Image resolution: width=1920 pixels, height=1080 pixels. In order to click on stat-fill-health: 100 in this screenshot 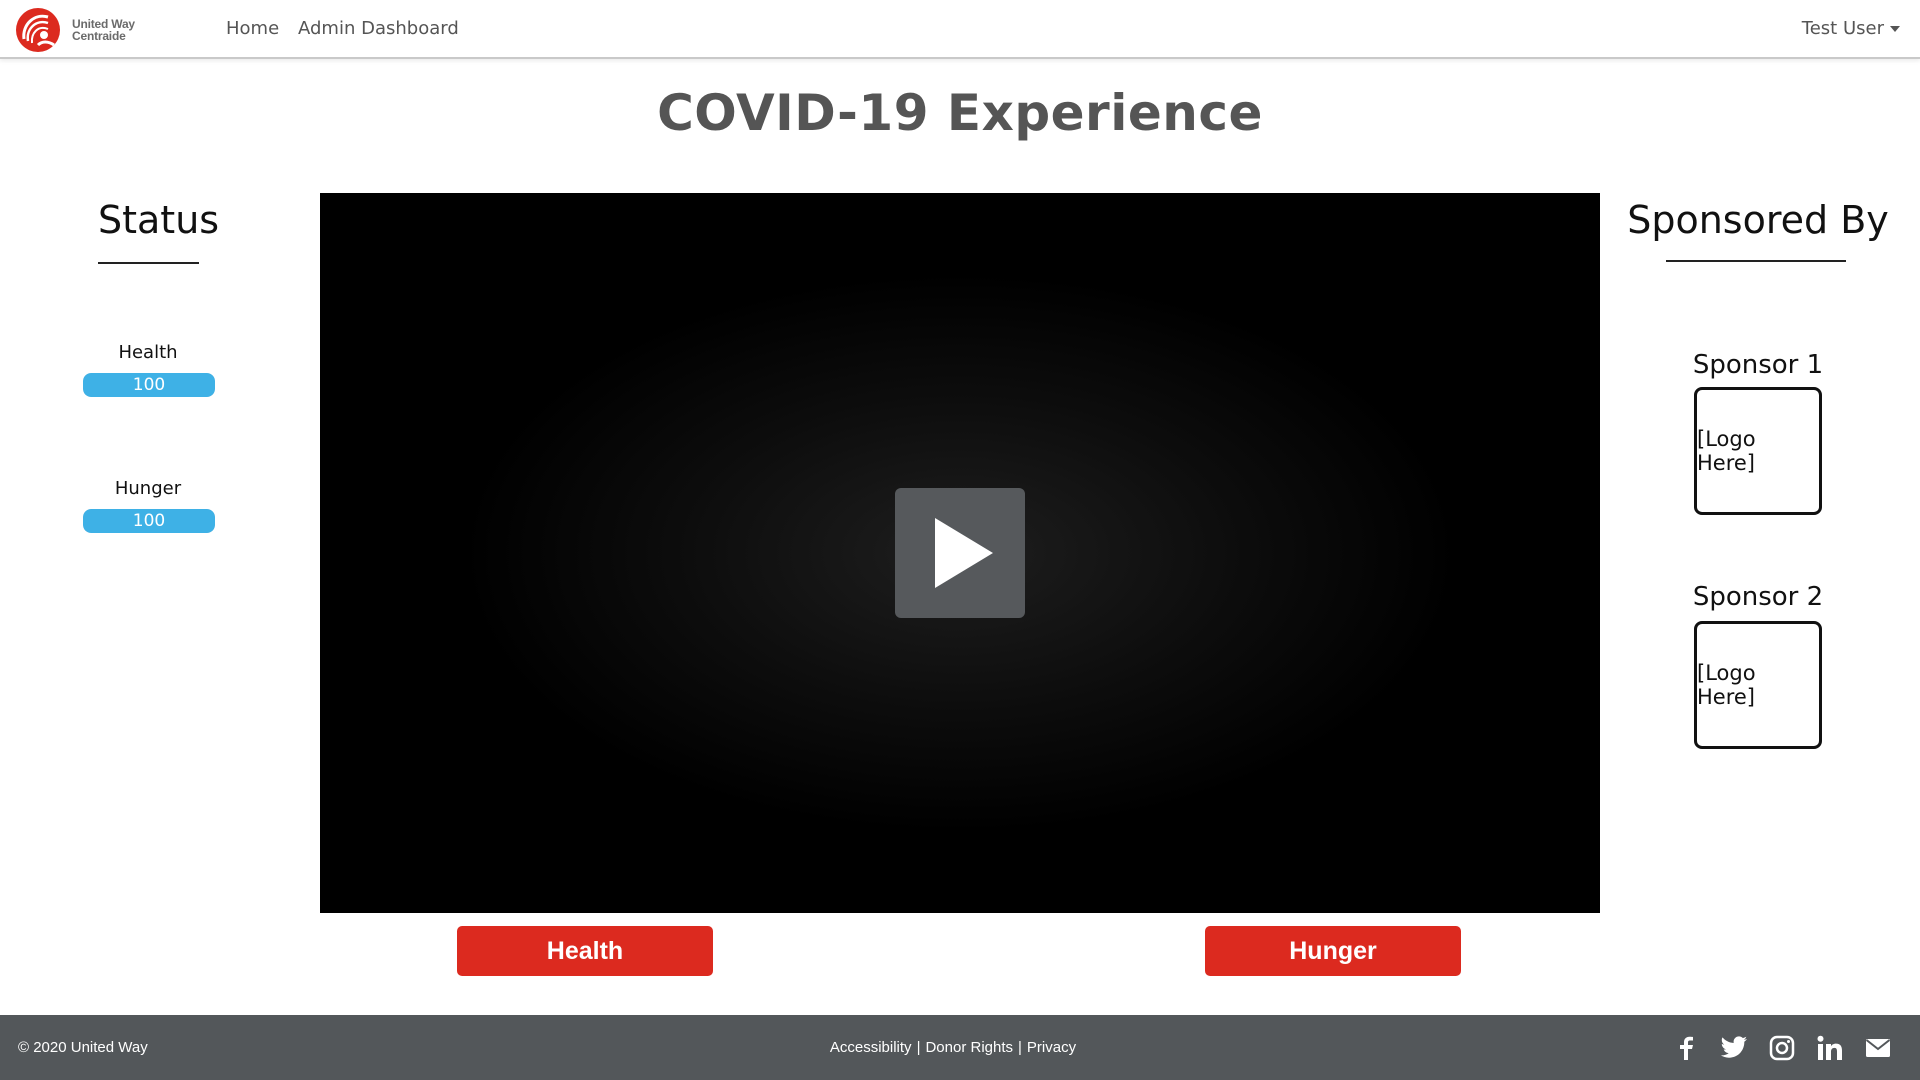, I will do `click(149, 385)`.